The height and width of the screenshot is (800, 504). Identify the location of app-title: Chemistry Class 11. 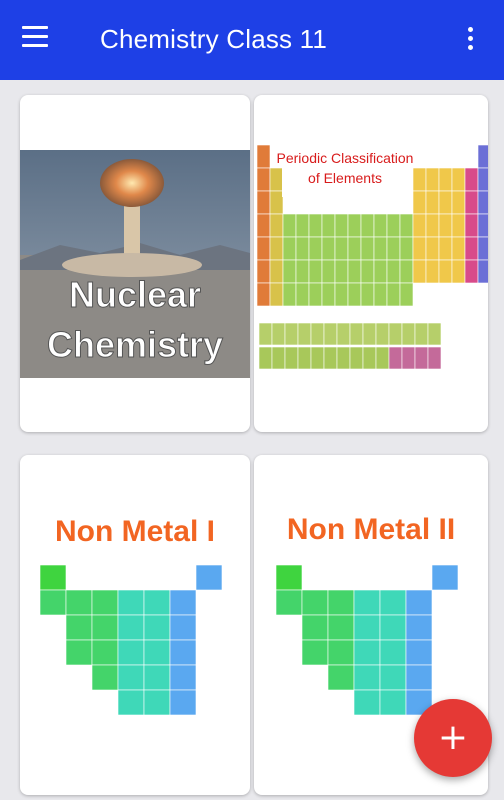
(214, 39).